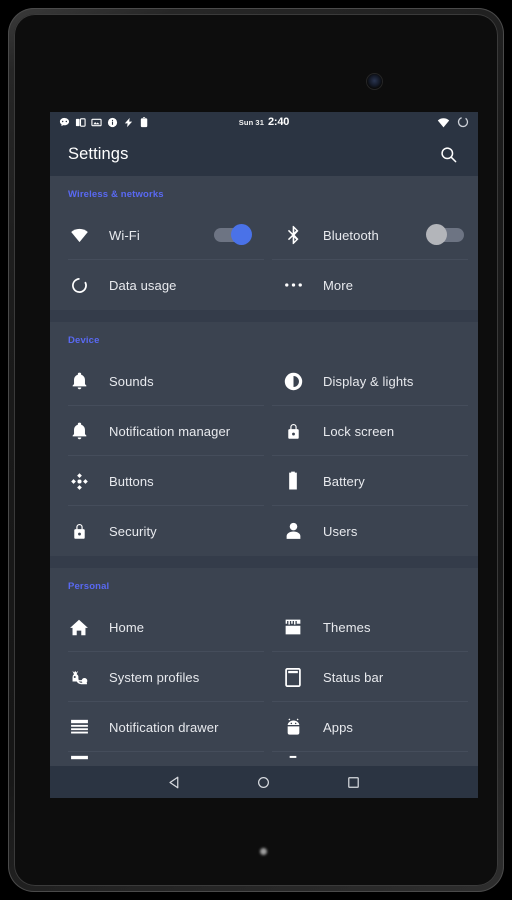  I want to click on battery-icon, so click(293, 481).